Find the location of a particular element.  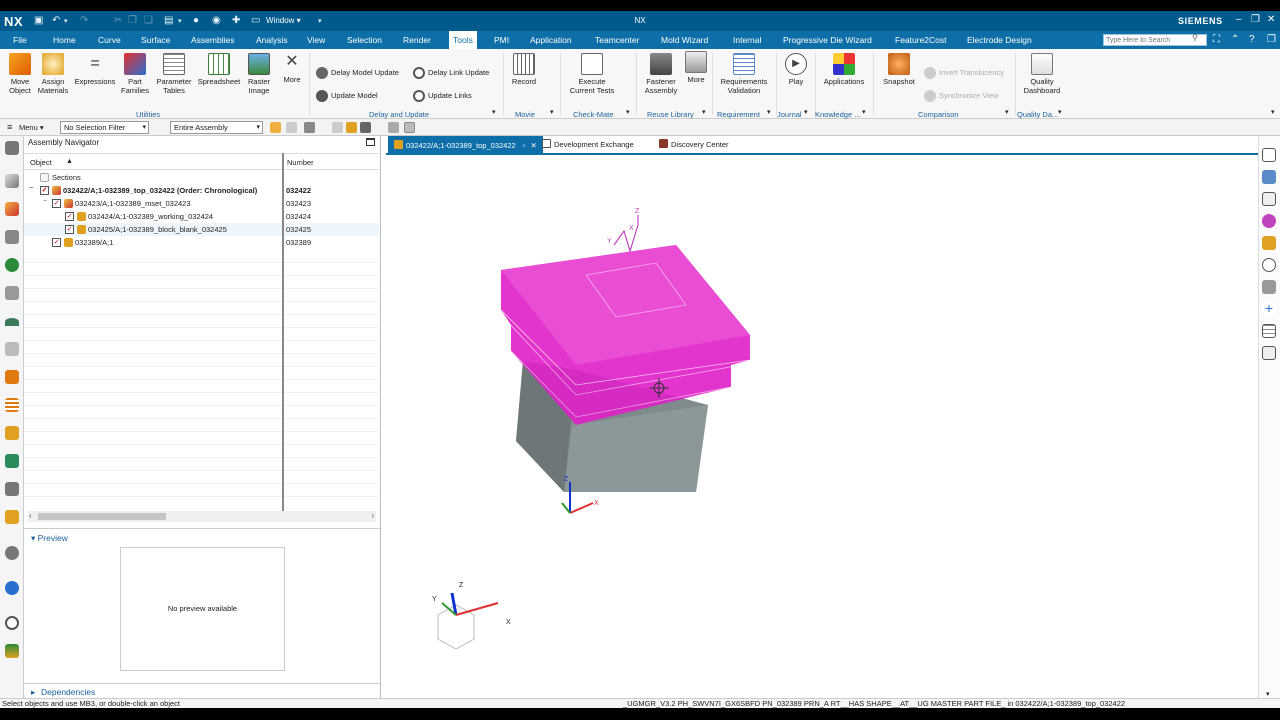

menu-pmi: PMI is located at coordinates (501, 40).